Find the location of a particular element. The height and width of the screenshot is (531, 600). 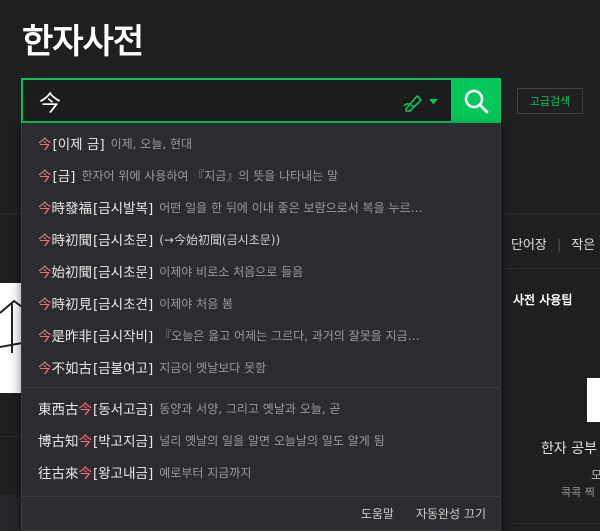

suggestion-hanja: 博古知今 is located at coordinates (65, 440).